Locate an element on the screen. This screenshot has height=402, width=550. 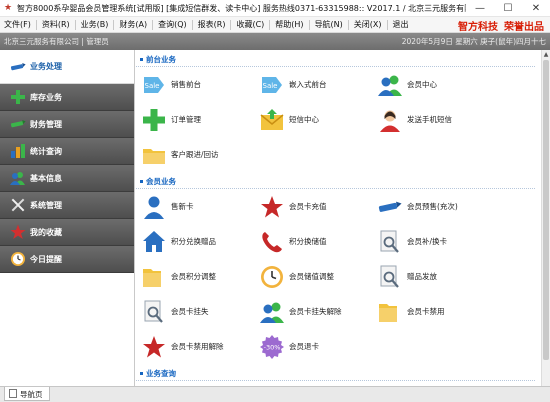
menu-file: 文件(F) is located at coordinates (17, 24).